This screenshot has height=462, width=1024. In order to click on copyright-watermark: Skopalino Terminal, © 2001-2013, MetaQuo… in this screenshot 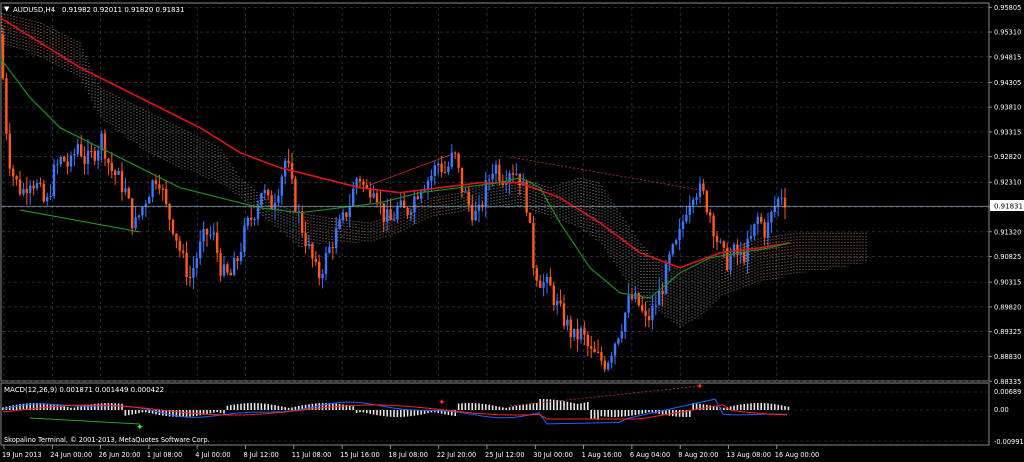, I will do `click(107, 440)`.